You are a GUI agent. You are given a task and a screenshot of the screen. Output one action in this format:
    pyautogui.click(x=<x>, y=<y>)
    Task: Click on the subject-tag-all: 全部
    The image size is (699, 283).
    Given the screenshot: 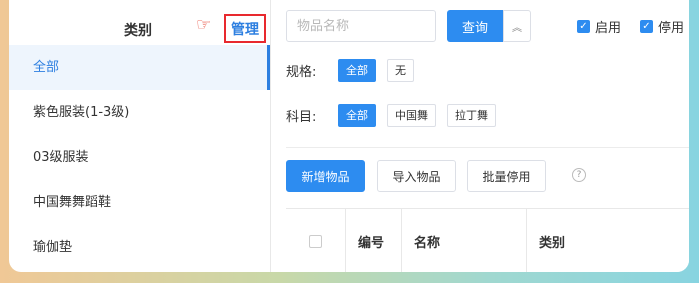 What is the action you would take?
    pyautogui.click(x=357, y=115)
    